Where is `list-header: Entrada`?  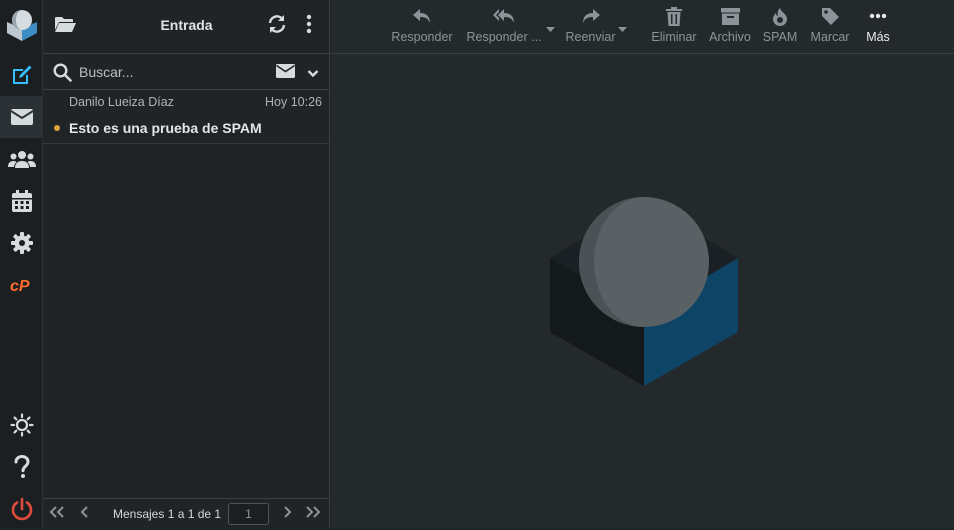
list-header: Entrada is located at coordinates (186, 27).